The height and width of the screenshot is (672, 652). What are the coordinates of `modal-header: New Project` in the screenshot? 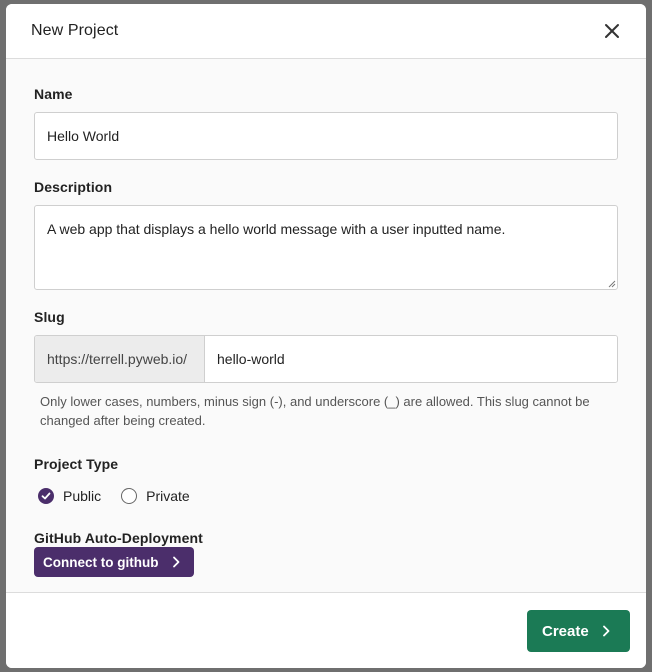 It's located at (326, 31).